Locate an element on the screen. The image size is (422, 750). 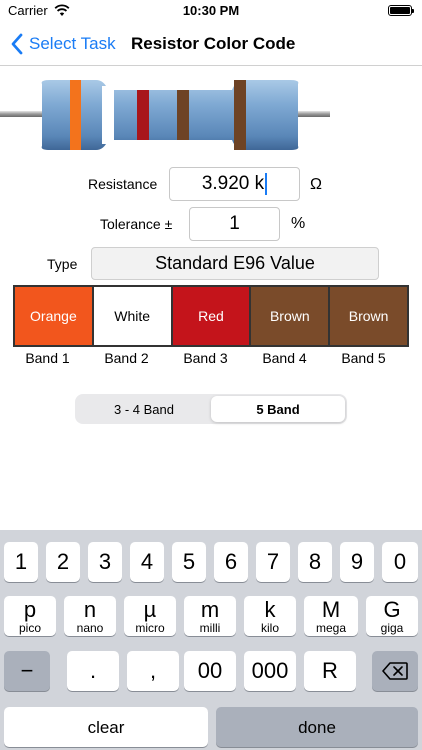
key-decimal-point: . is located at coordinates (93, 671).